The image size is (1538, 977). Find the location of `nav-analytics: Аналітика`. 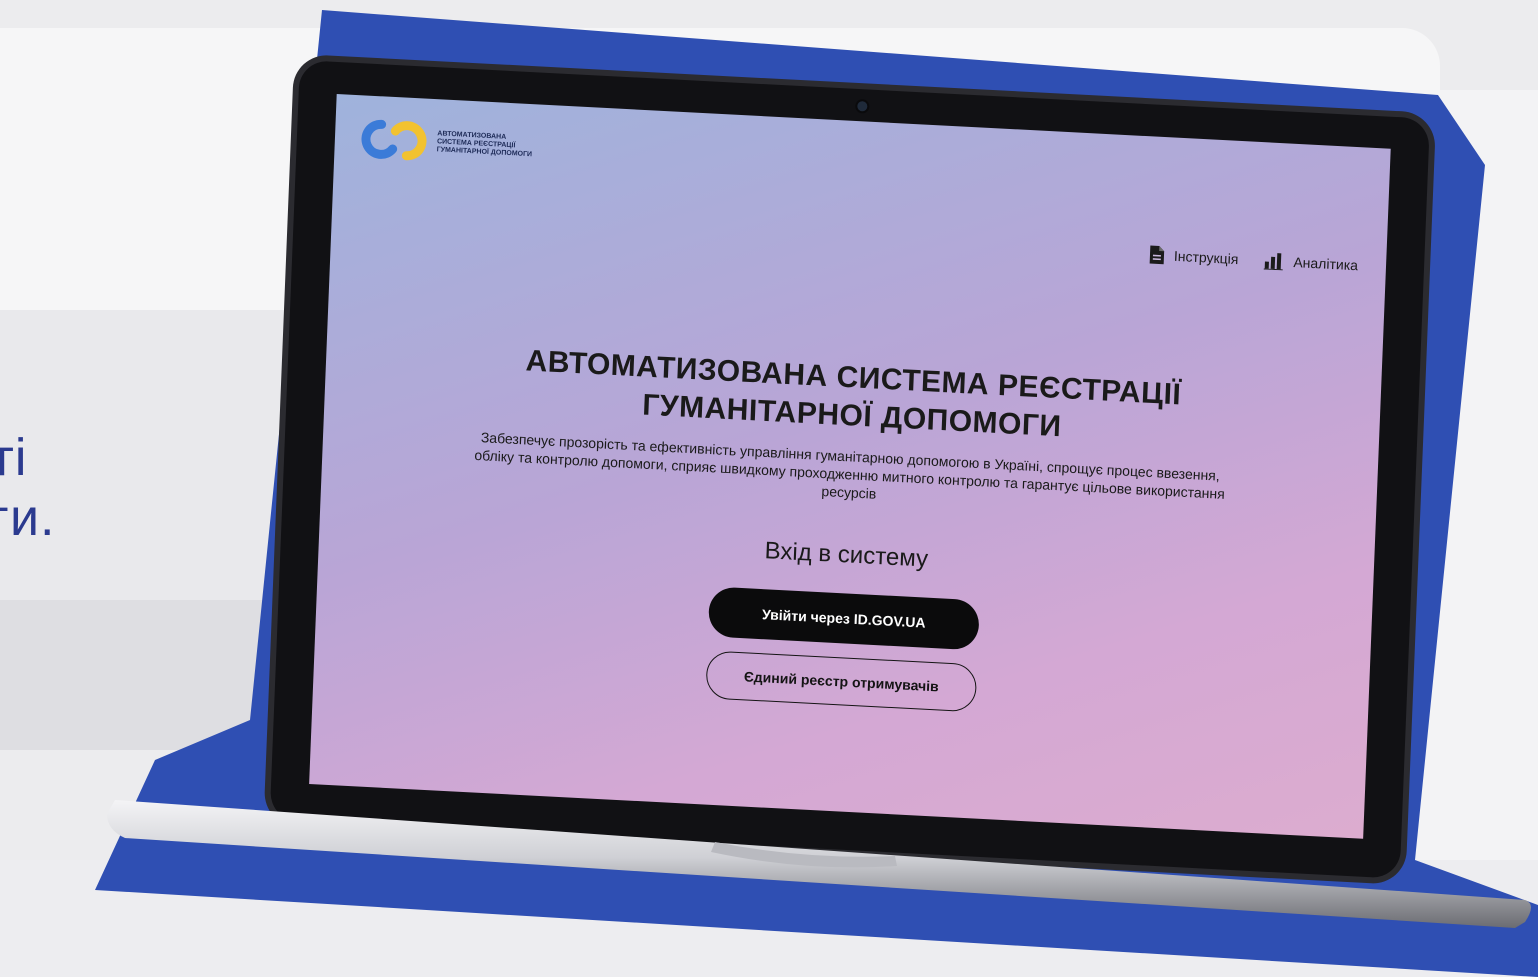

nav-analytics: Аналітика is located at coordinates (1311, 262).